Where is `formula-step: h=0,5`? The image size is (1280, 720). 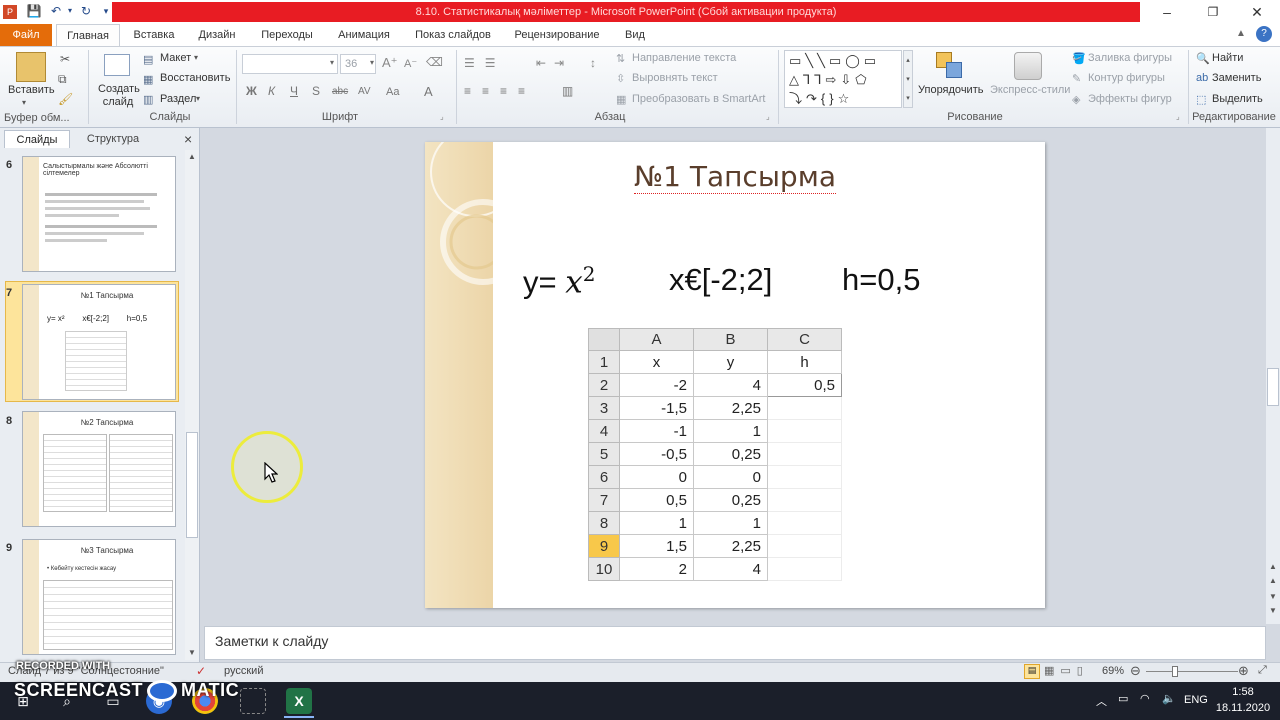
formula-step: h=0,5 is located at coordinates (881, 280).